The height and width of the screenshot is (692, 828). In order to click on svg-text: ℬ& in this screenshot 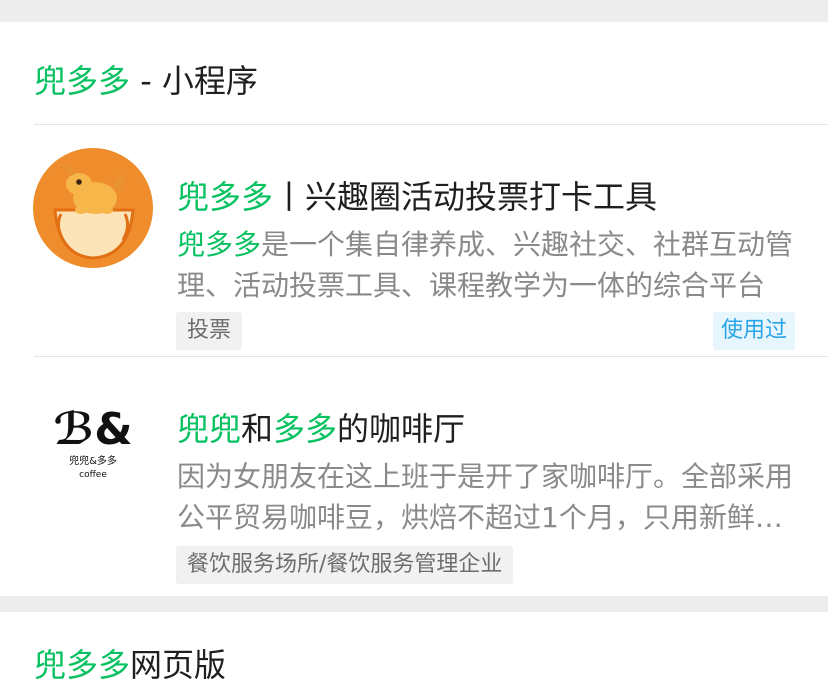, I will do `click(92, 429)`.